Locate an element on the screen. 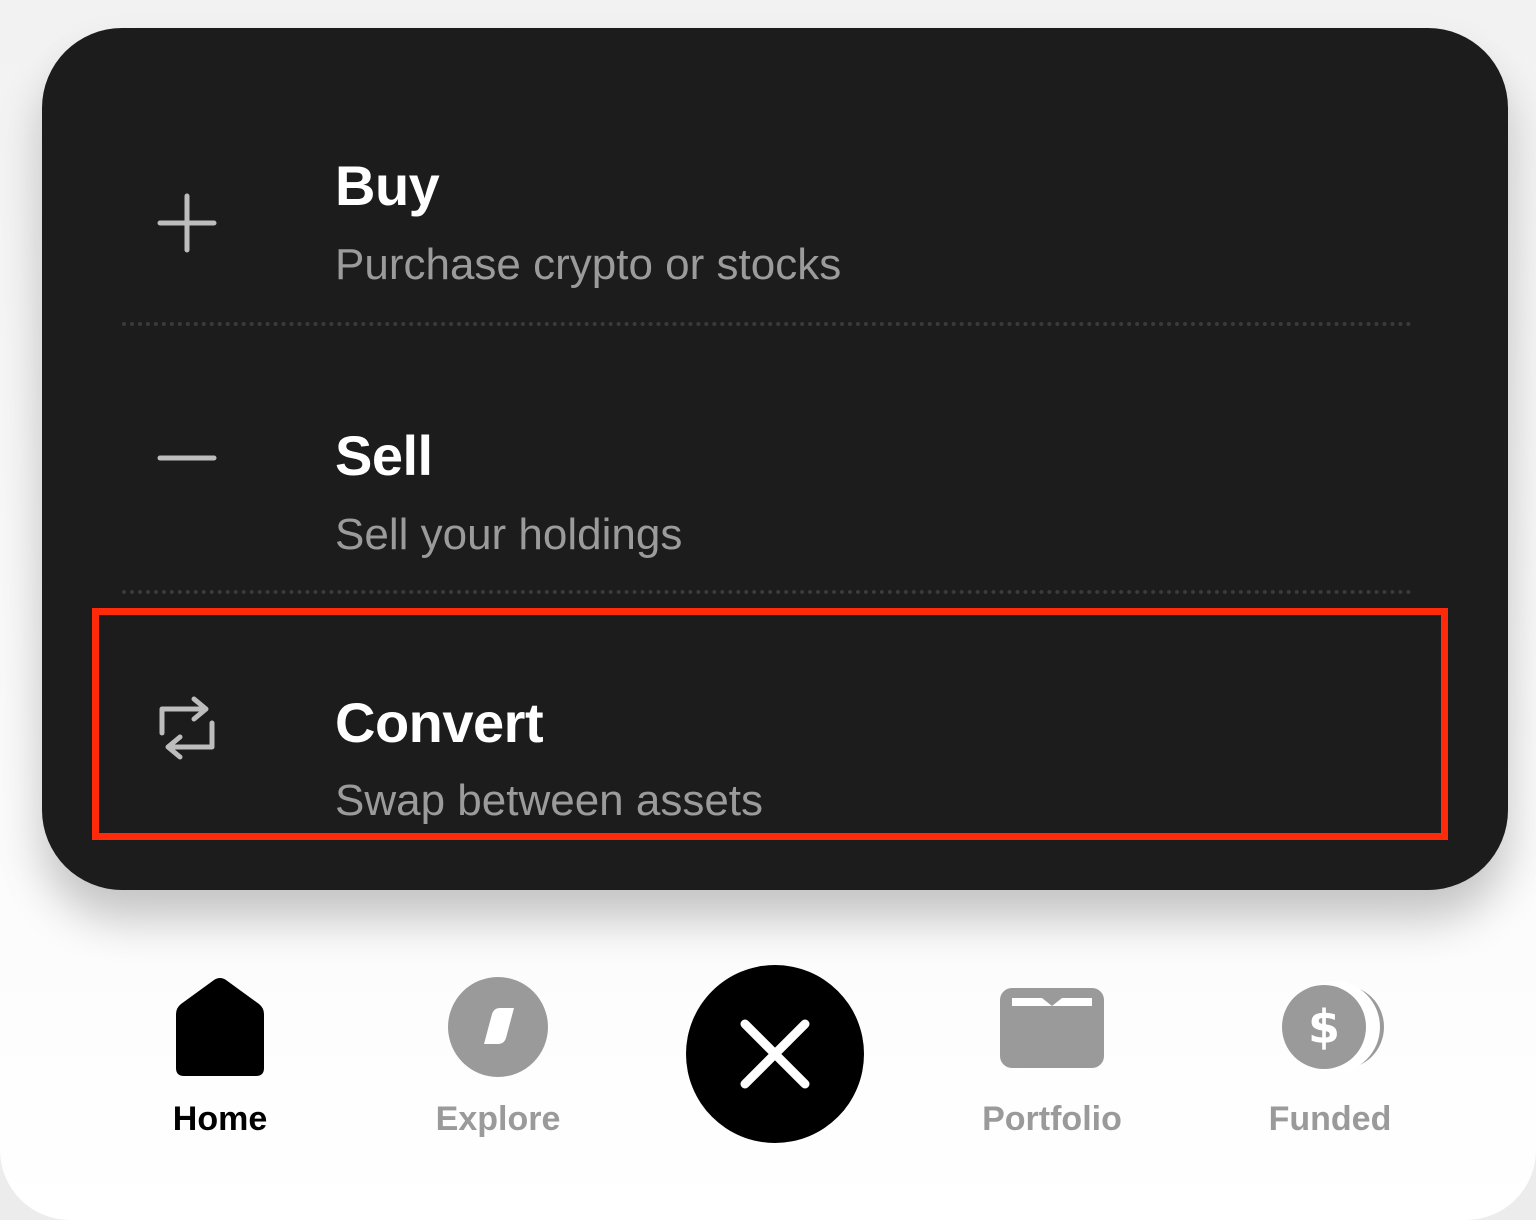  coins-icon: $ is located at coordinates (1332, 1025).